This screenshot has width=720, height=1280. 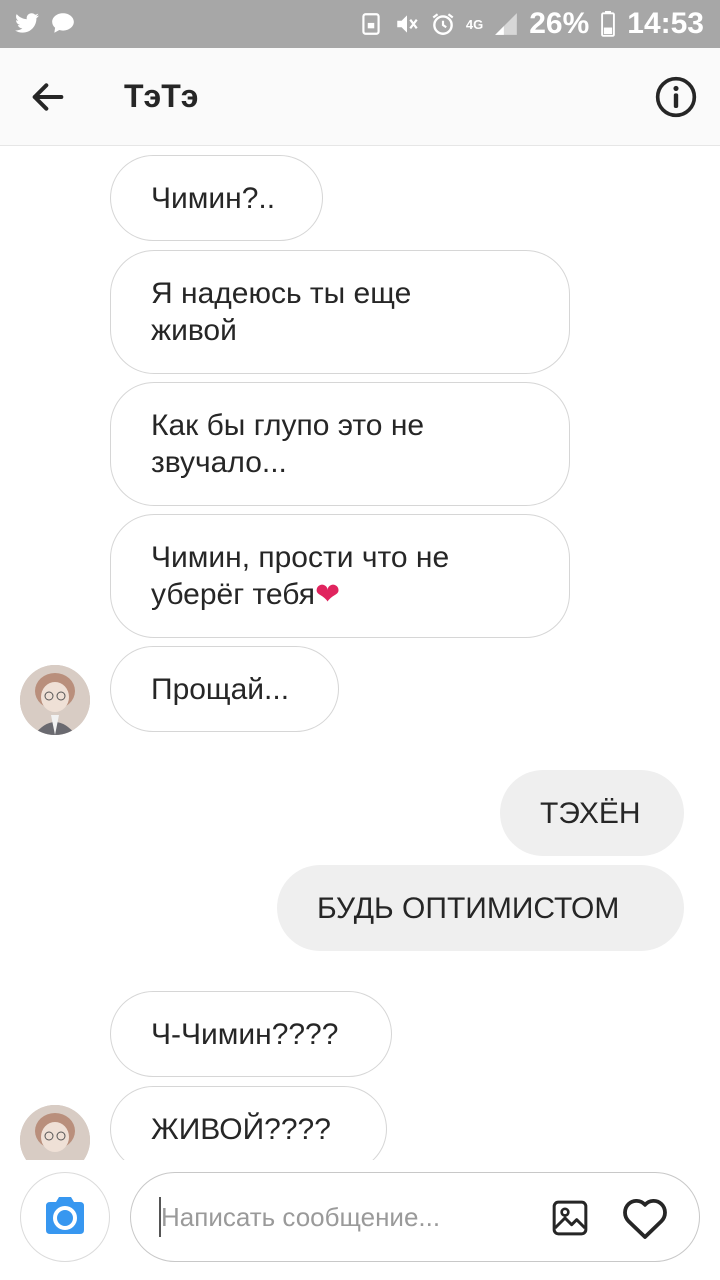 I want to click on like-button, so click(x=645, y=1218).